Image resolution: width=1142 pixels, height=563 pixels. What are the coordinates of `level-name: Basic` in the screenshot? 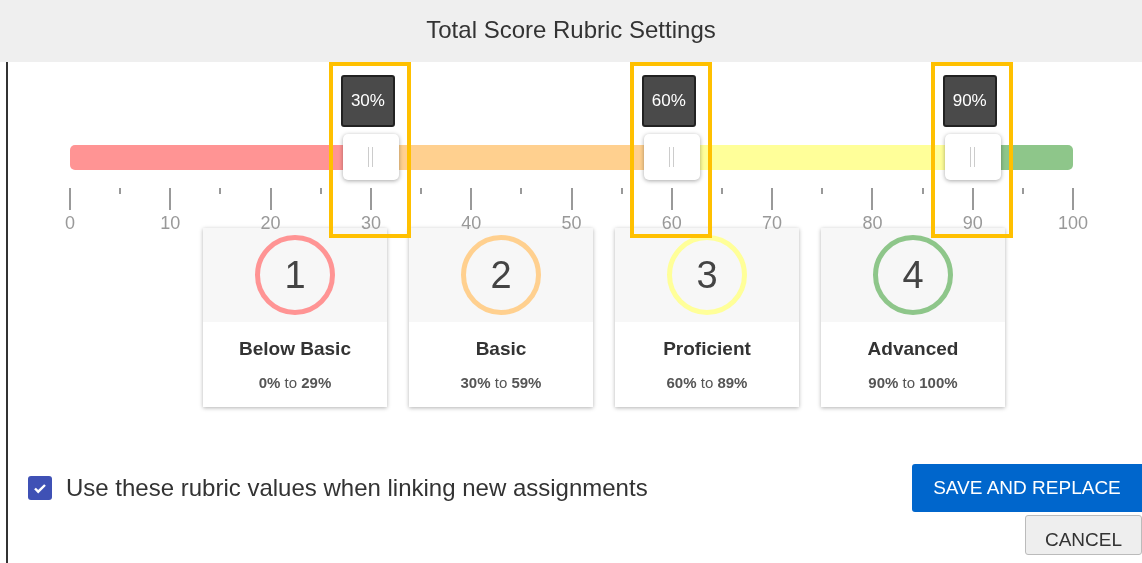 It's located at (501, 349).